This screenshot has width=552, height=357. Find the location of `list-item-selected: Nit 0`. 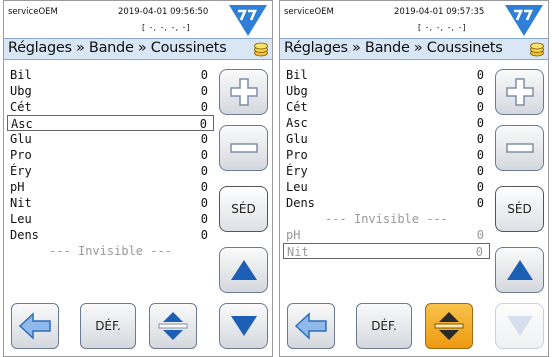

list-item-selected: Nit 0 is located at coordinates (386, 251).